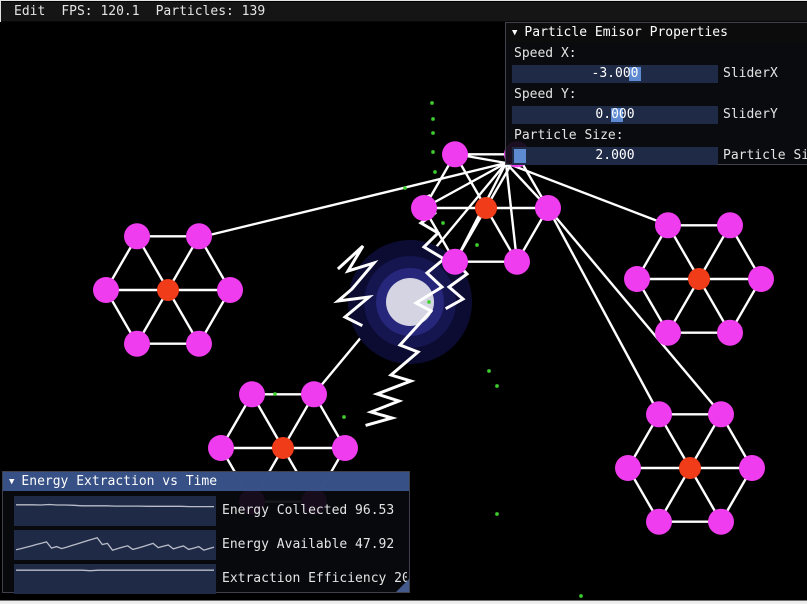  I want to click on menu-bar: Edit FPS: 120.1 Particles: 139, so click(404, 12).